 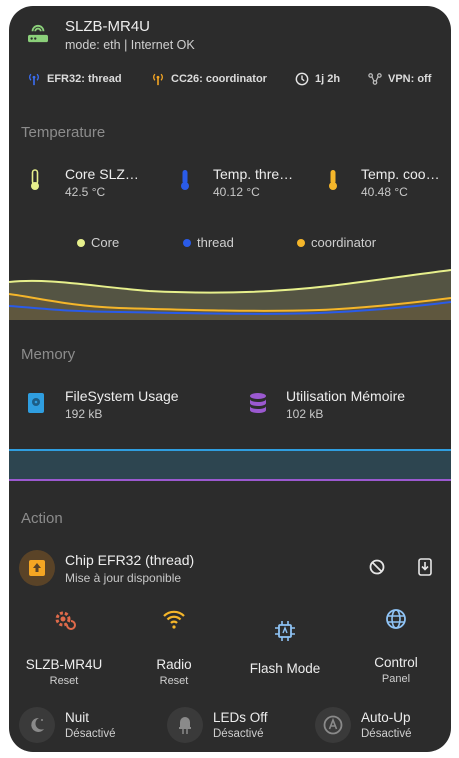 I want to click on chip-efr32-status: Mise à jour disponible, so click(x=123, y=578).